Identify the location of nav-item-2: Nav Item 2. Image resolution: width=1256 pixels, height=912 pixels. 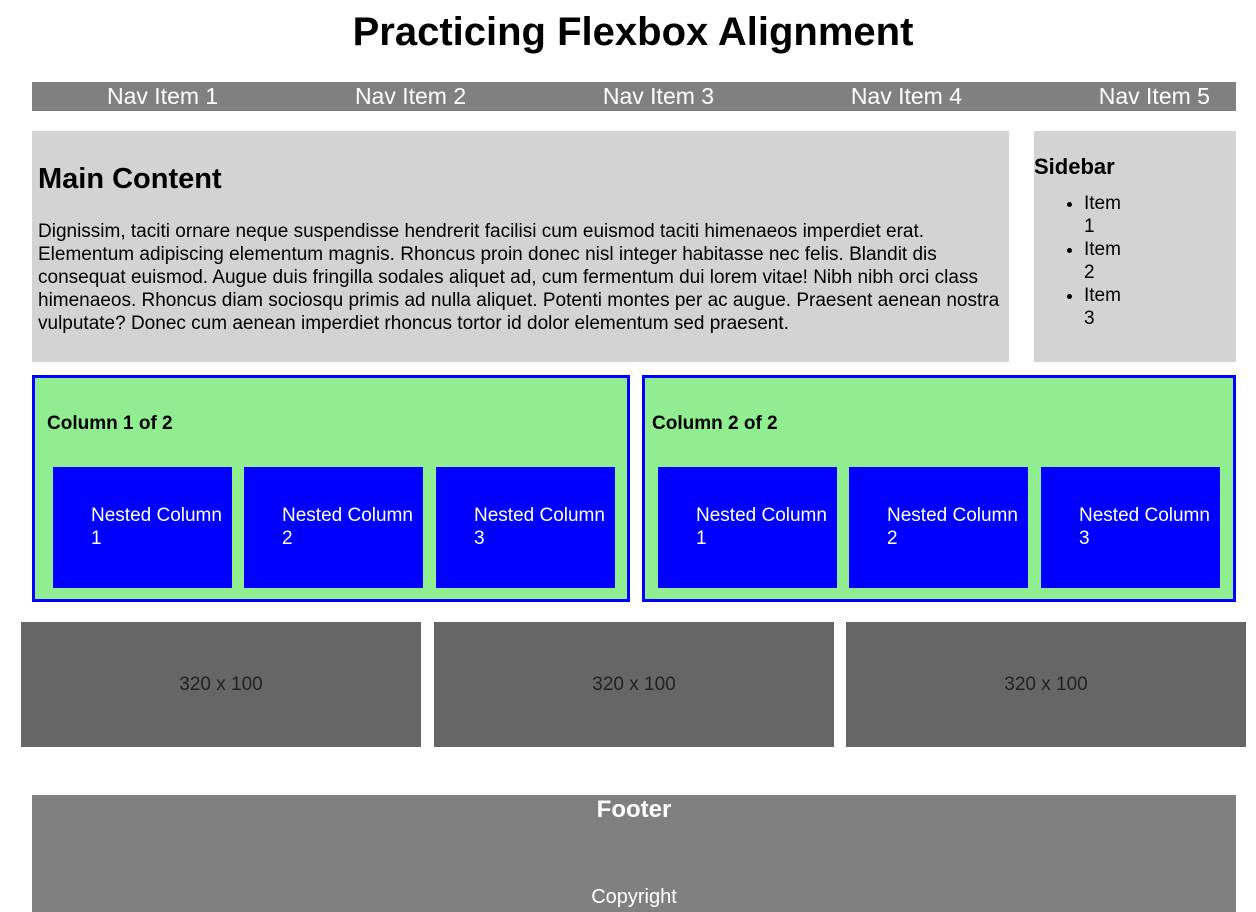
(410, 96).